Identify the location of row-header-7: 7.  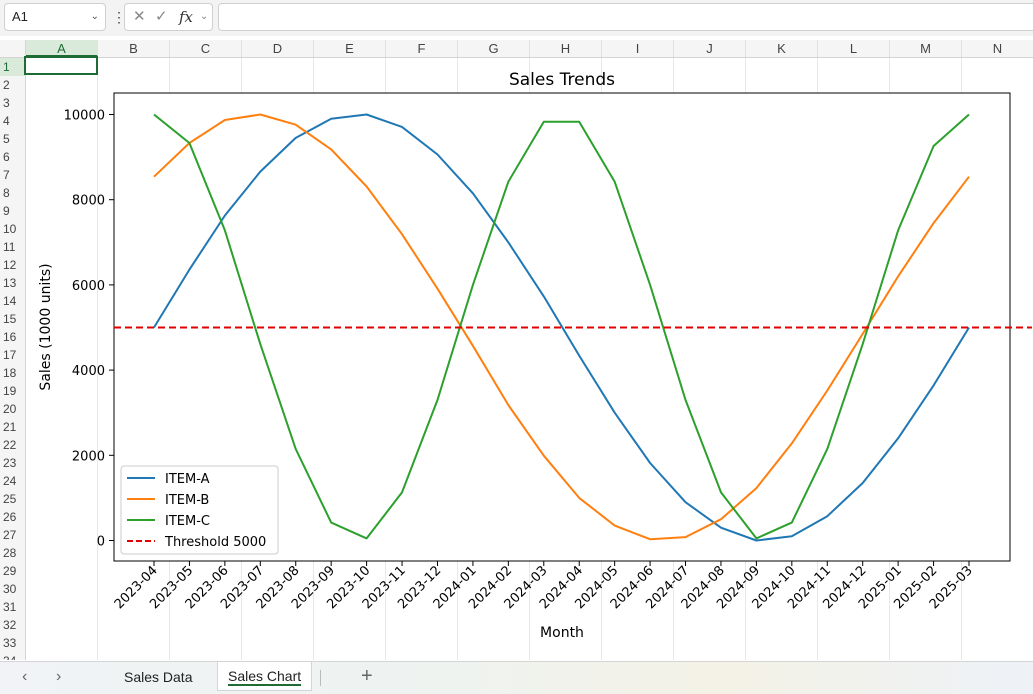
(12, 175).